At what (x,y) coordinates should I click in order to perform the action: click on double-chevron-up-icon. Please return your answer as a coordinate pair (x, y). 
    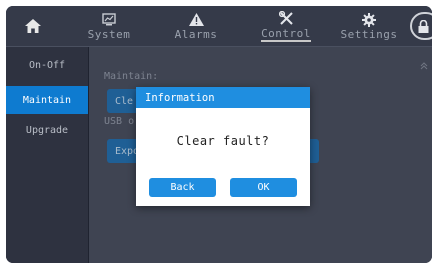
    Looking at the image, I should click on (424, 64).